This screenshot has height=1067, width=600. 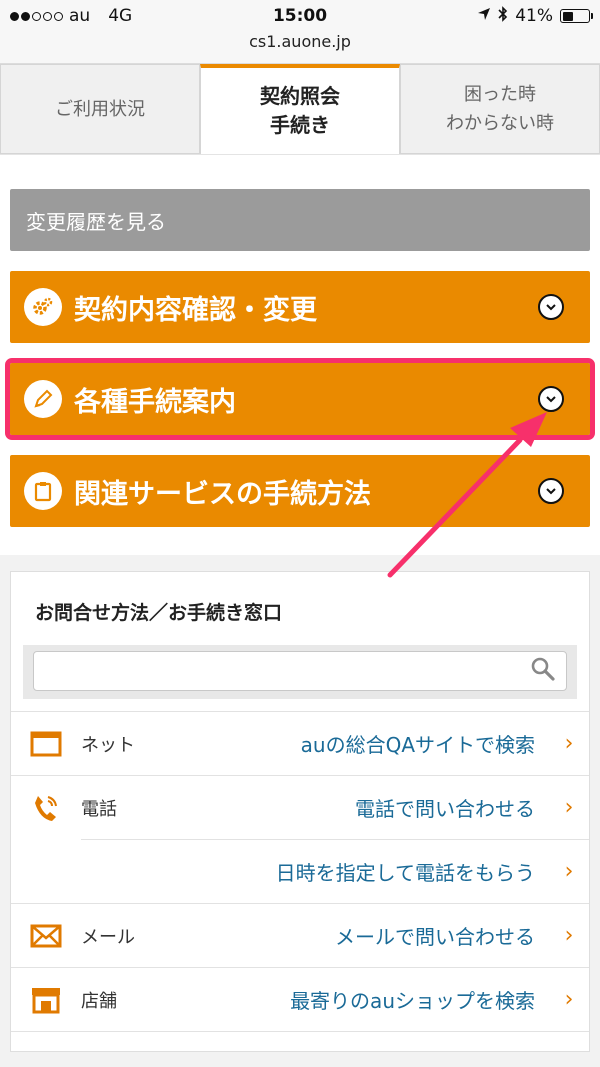 I want to click on procedure-guide-label: 各種手続案内, so click(x=155, y=402).